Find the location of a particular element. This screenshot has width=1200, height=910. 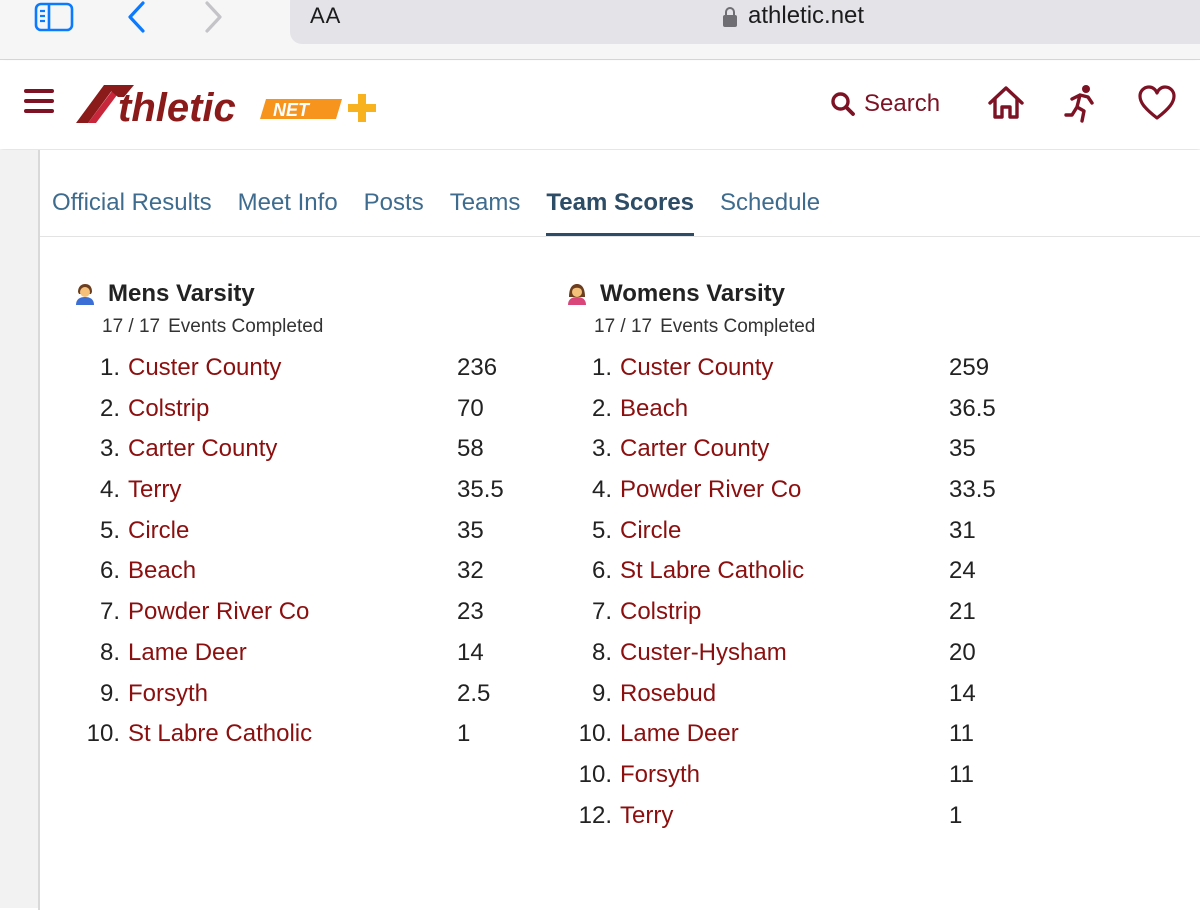

rank-number: 6. is located at coordinates (601, 571).